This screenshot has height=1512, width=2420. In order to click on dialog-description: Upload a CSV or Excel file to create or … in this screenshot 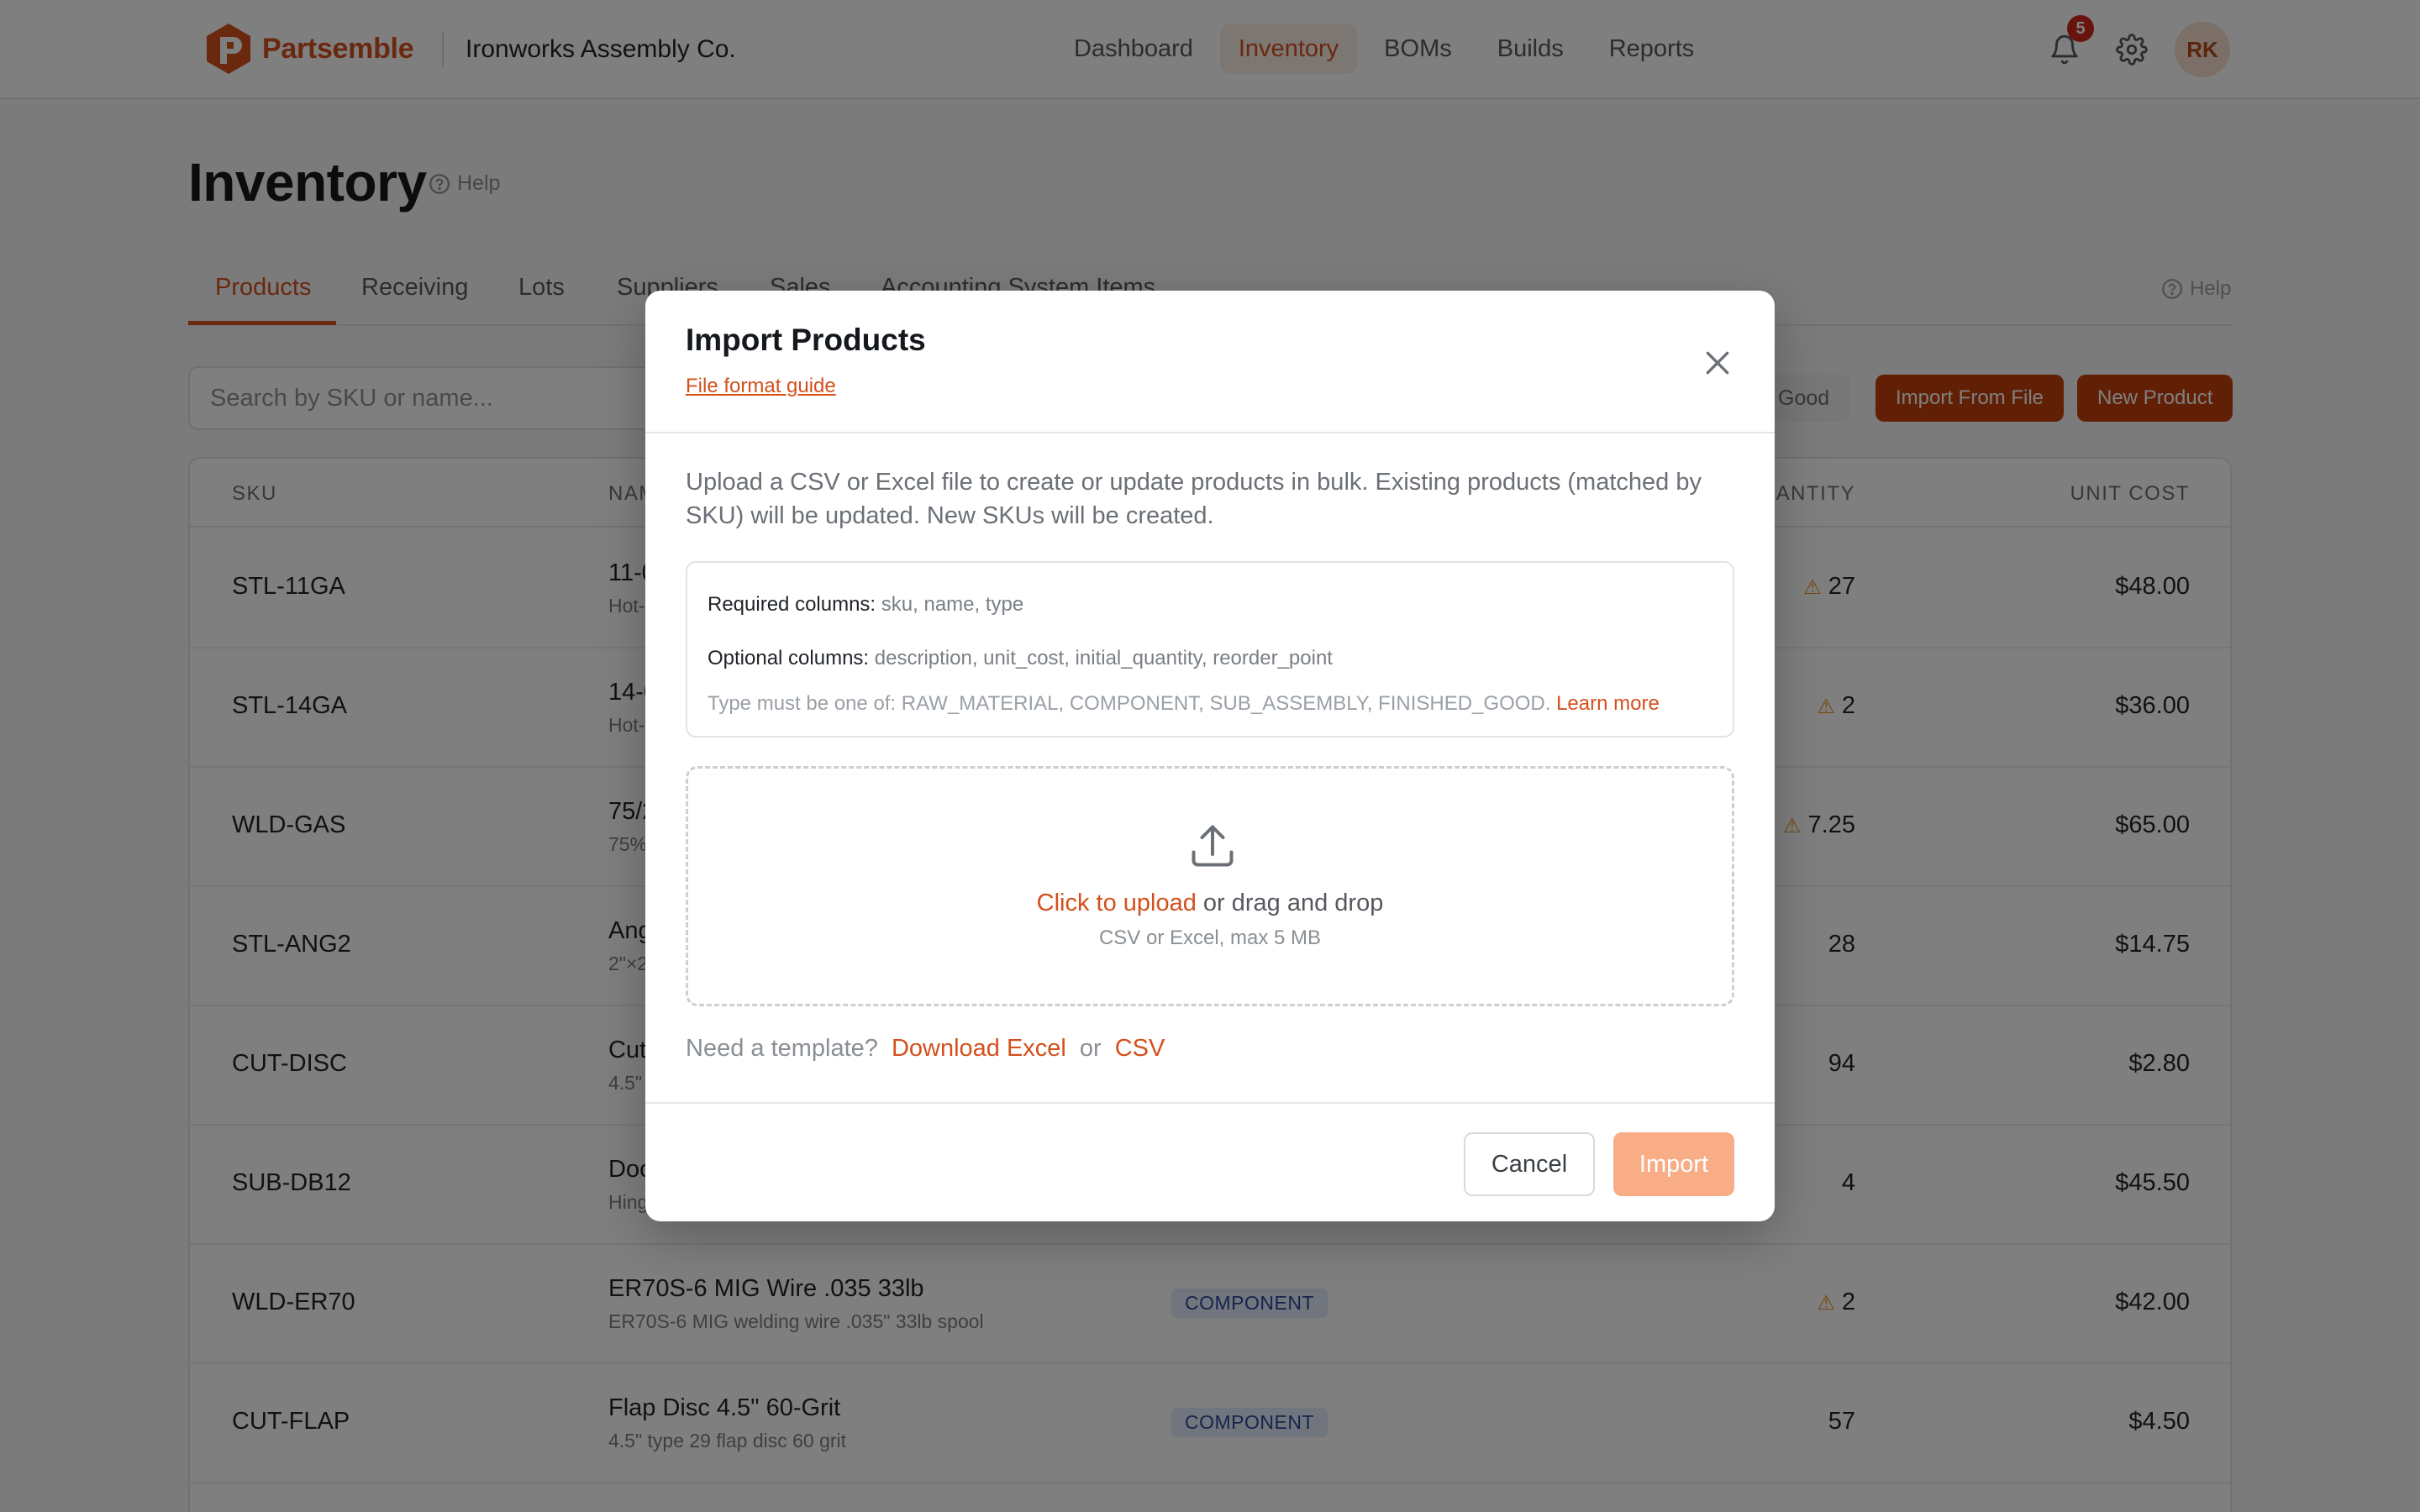, I will do `click(1194, 499)`.